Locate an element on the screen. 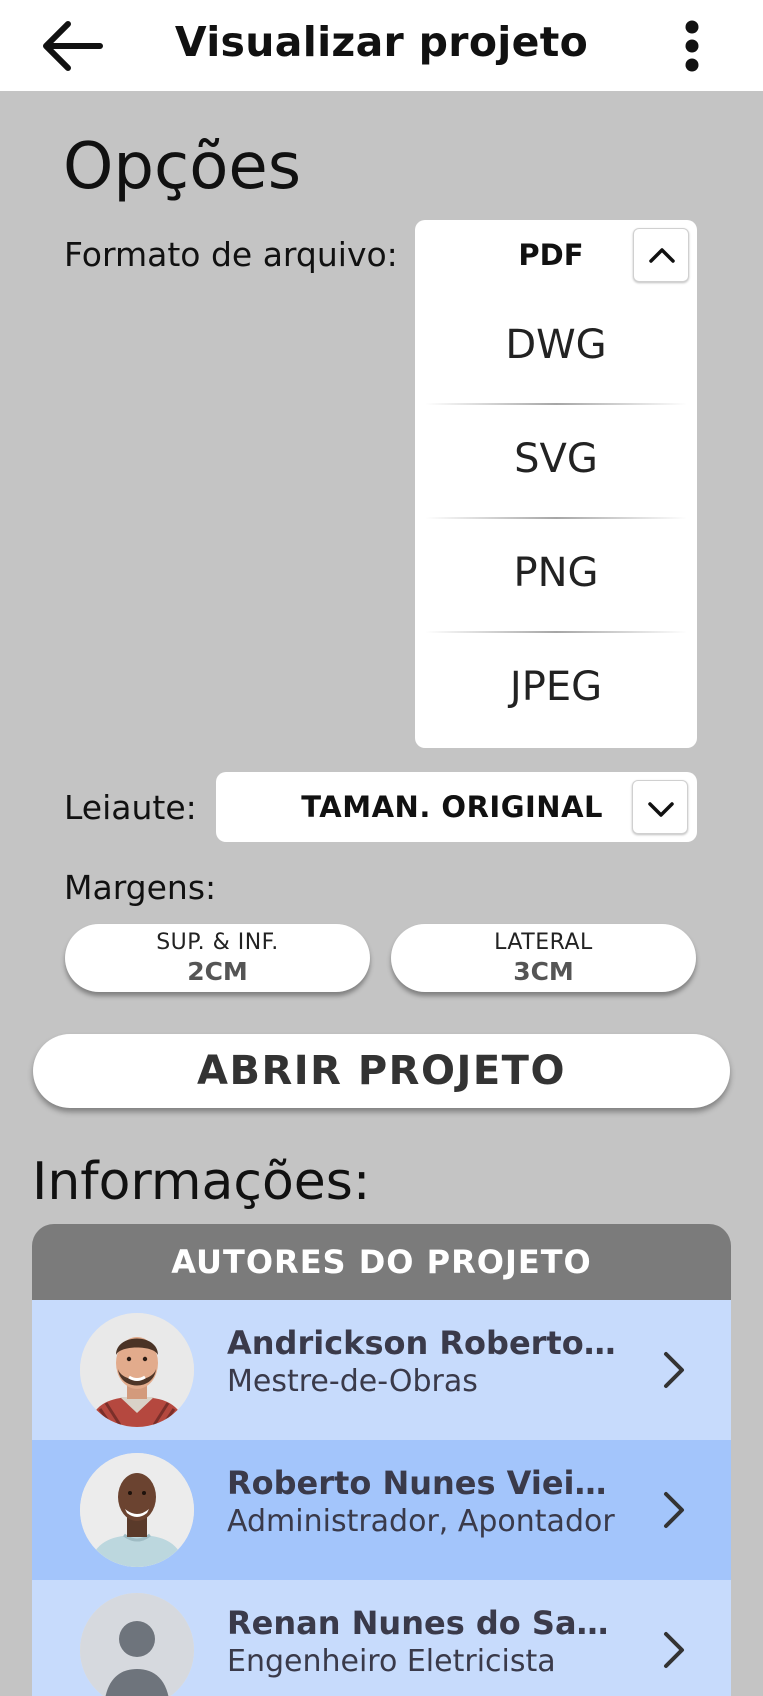  page-title: Visualizar projeto is located at coordinates (381, 42).